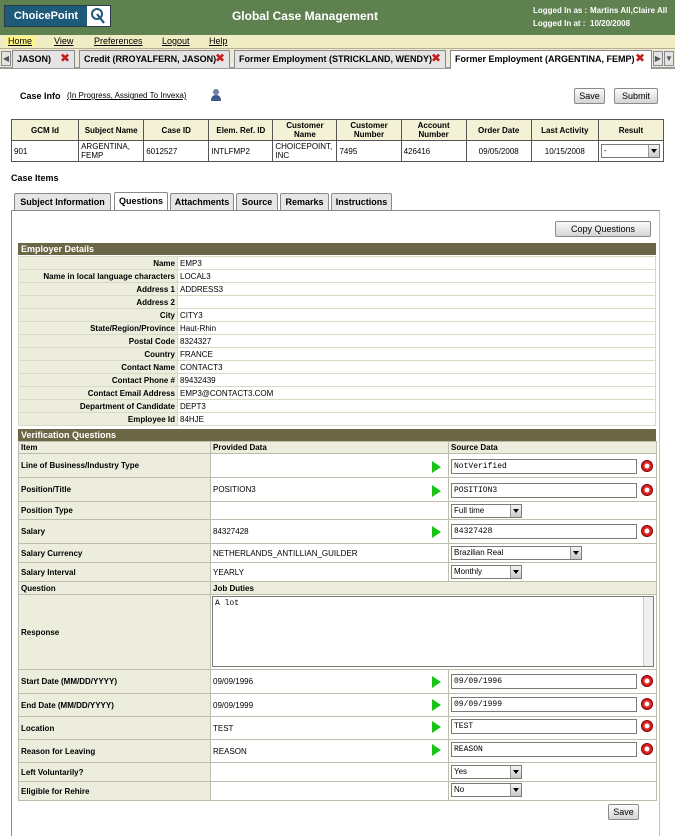 The height and width of the screenshot is (836, 675). I want to click on provided-value: REASON, so click(329, 751).